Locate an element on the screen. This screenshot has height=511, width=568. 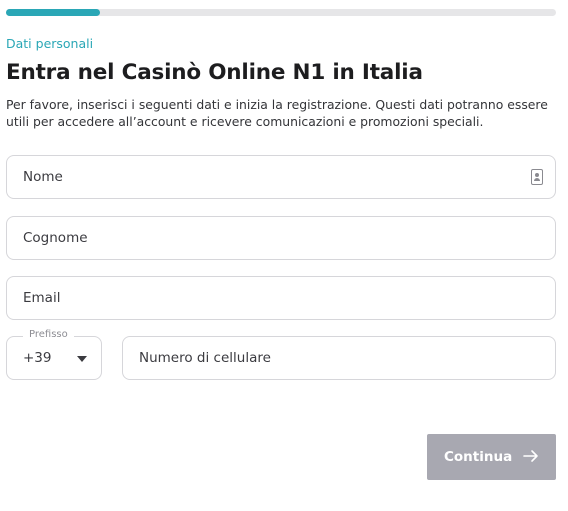
continue-button: Continua is located at coordinates (491, 457).